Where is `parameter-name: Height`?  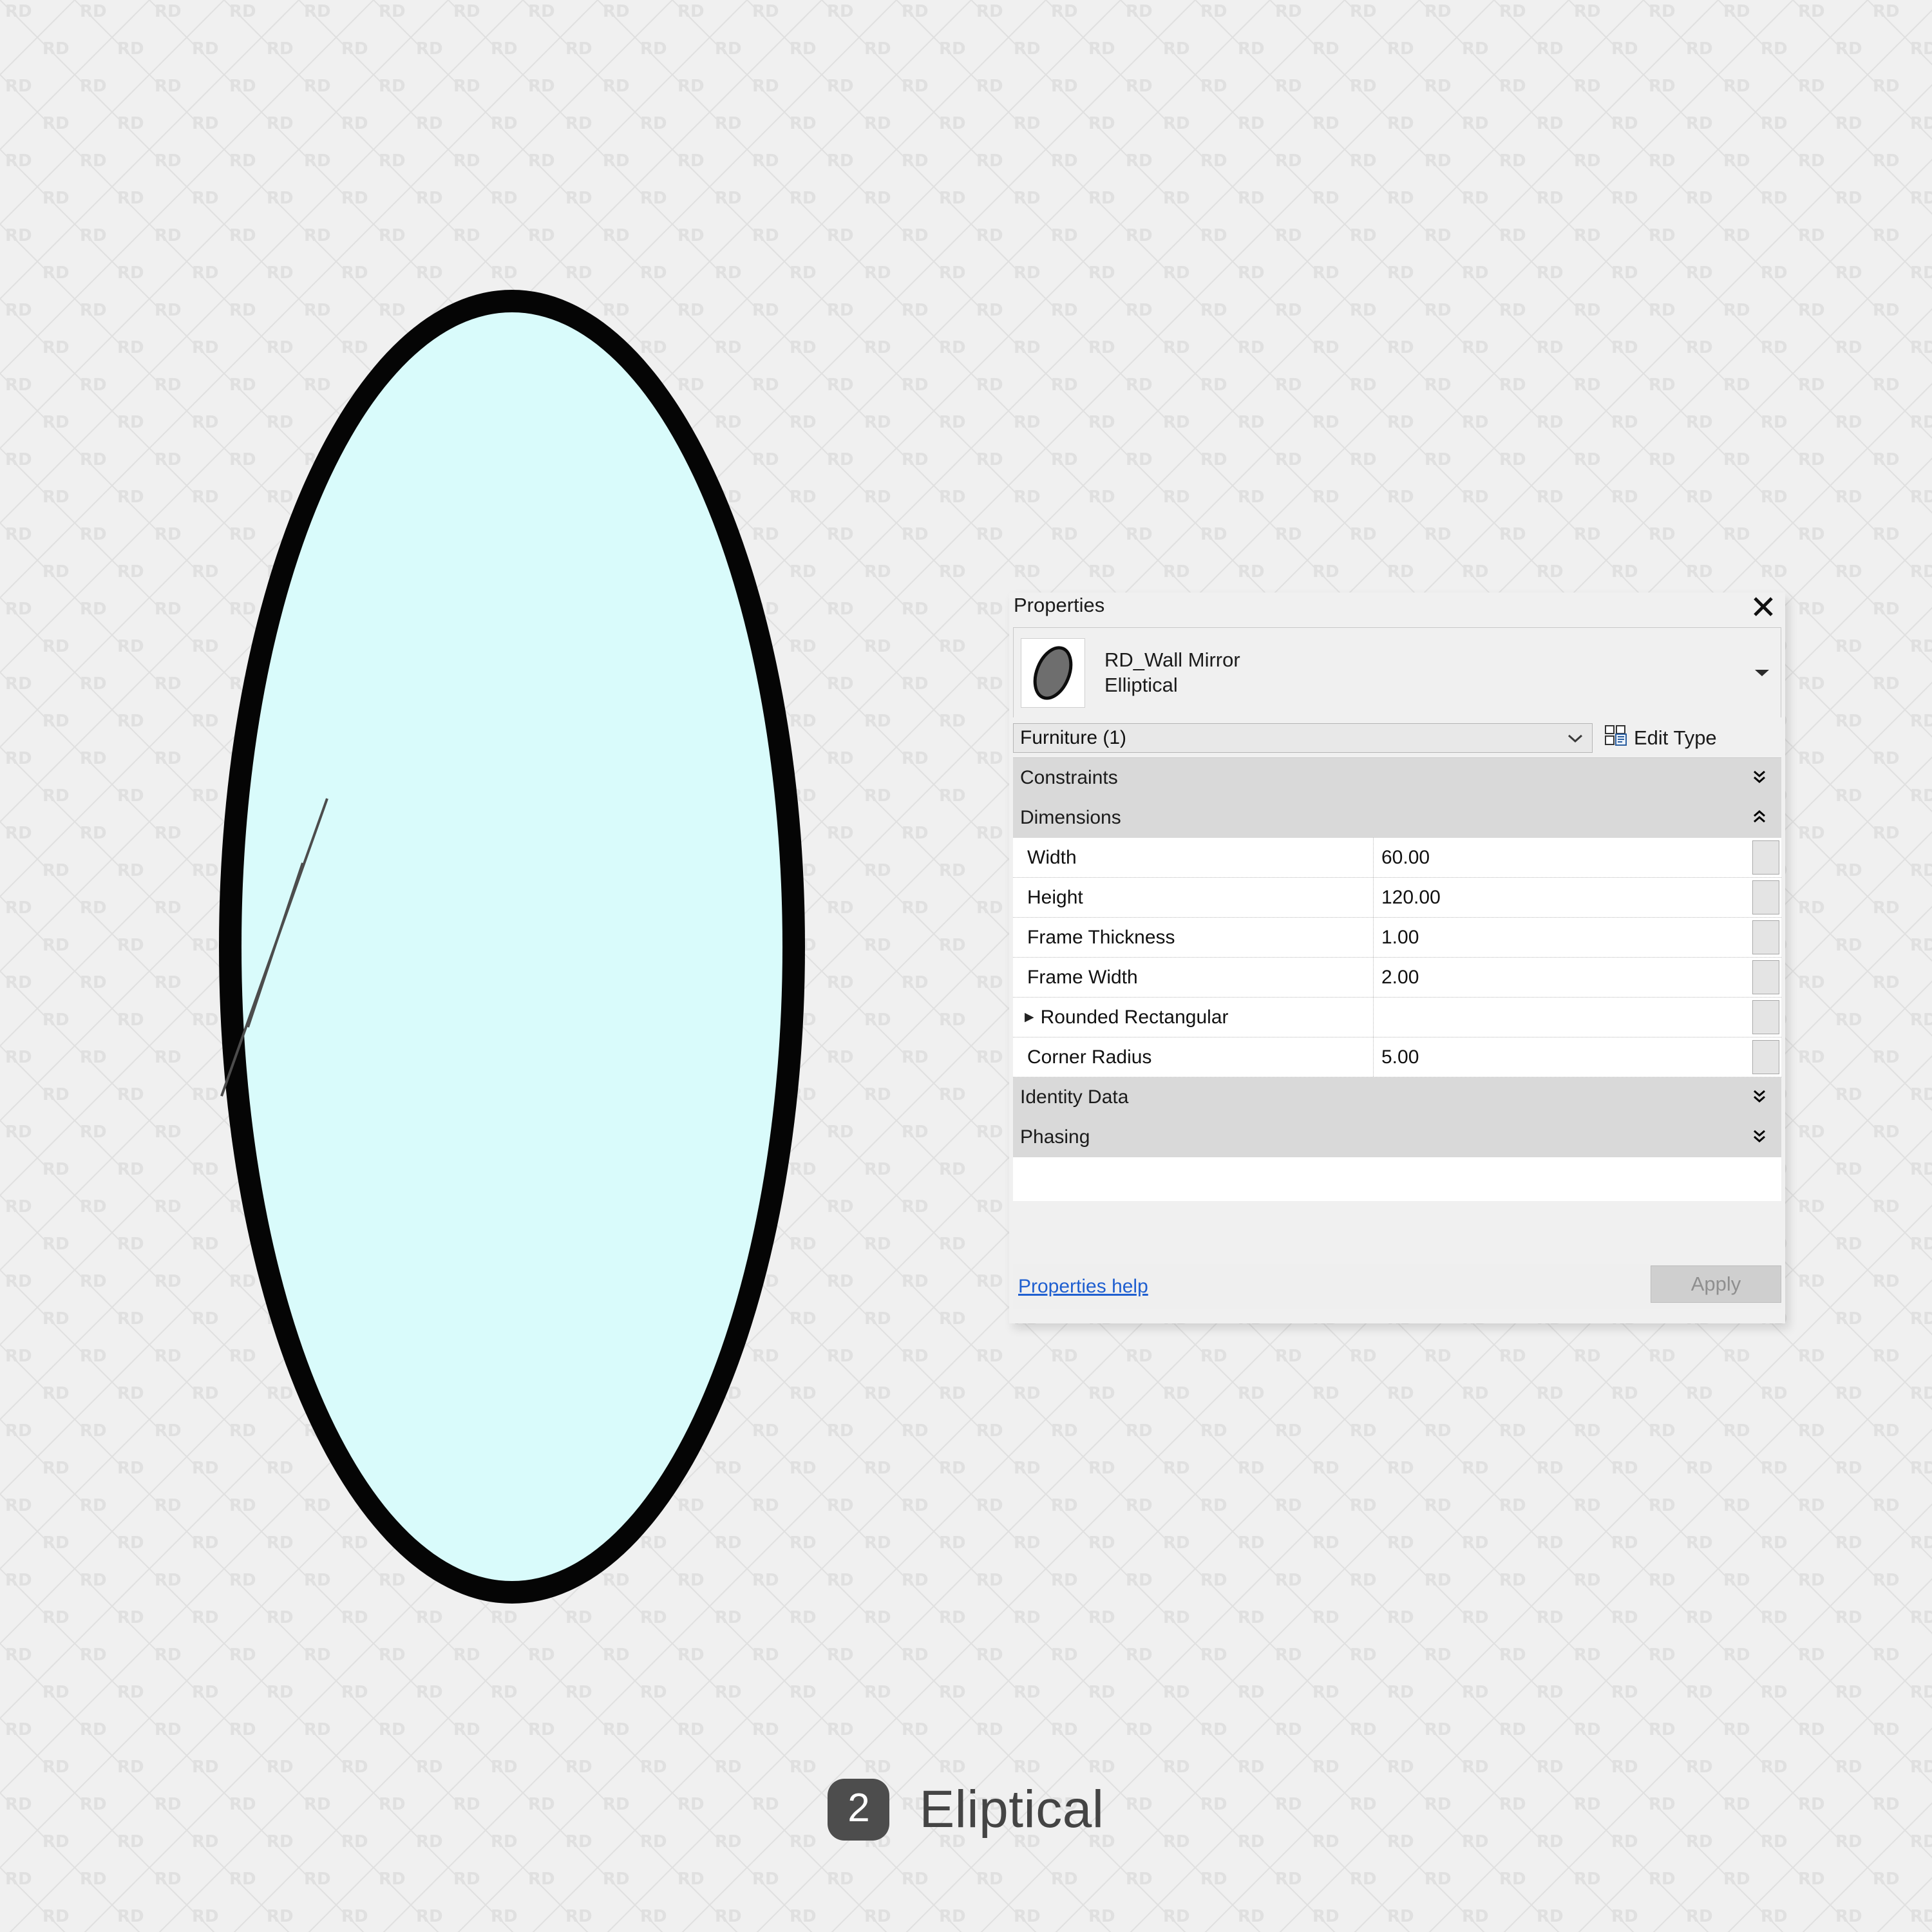
parameter-name: Height is located at coordinates (1193, 898).